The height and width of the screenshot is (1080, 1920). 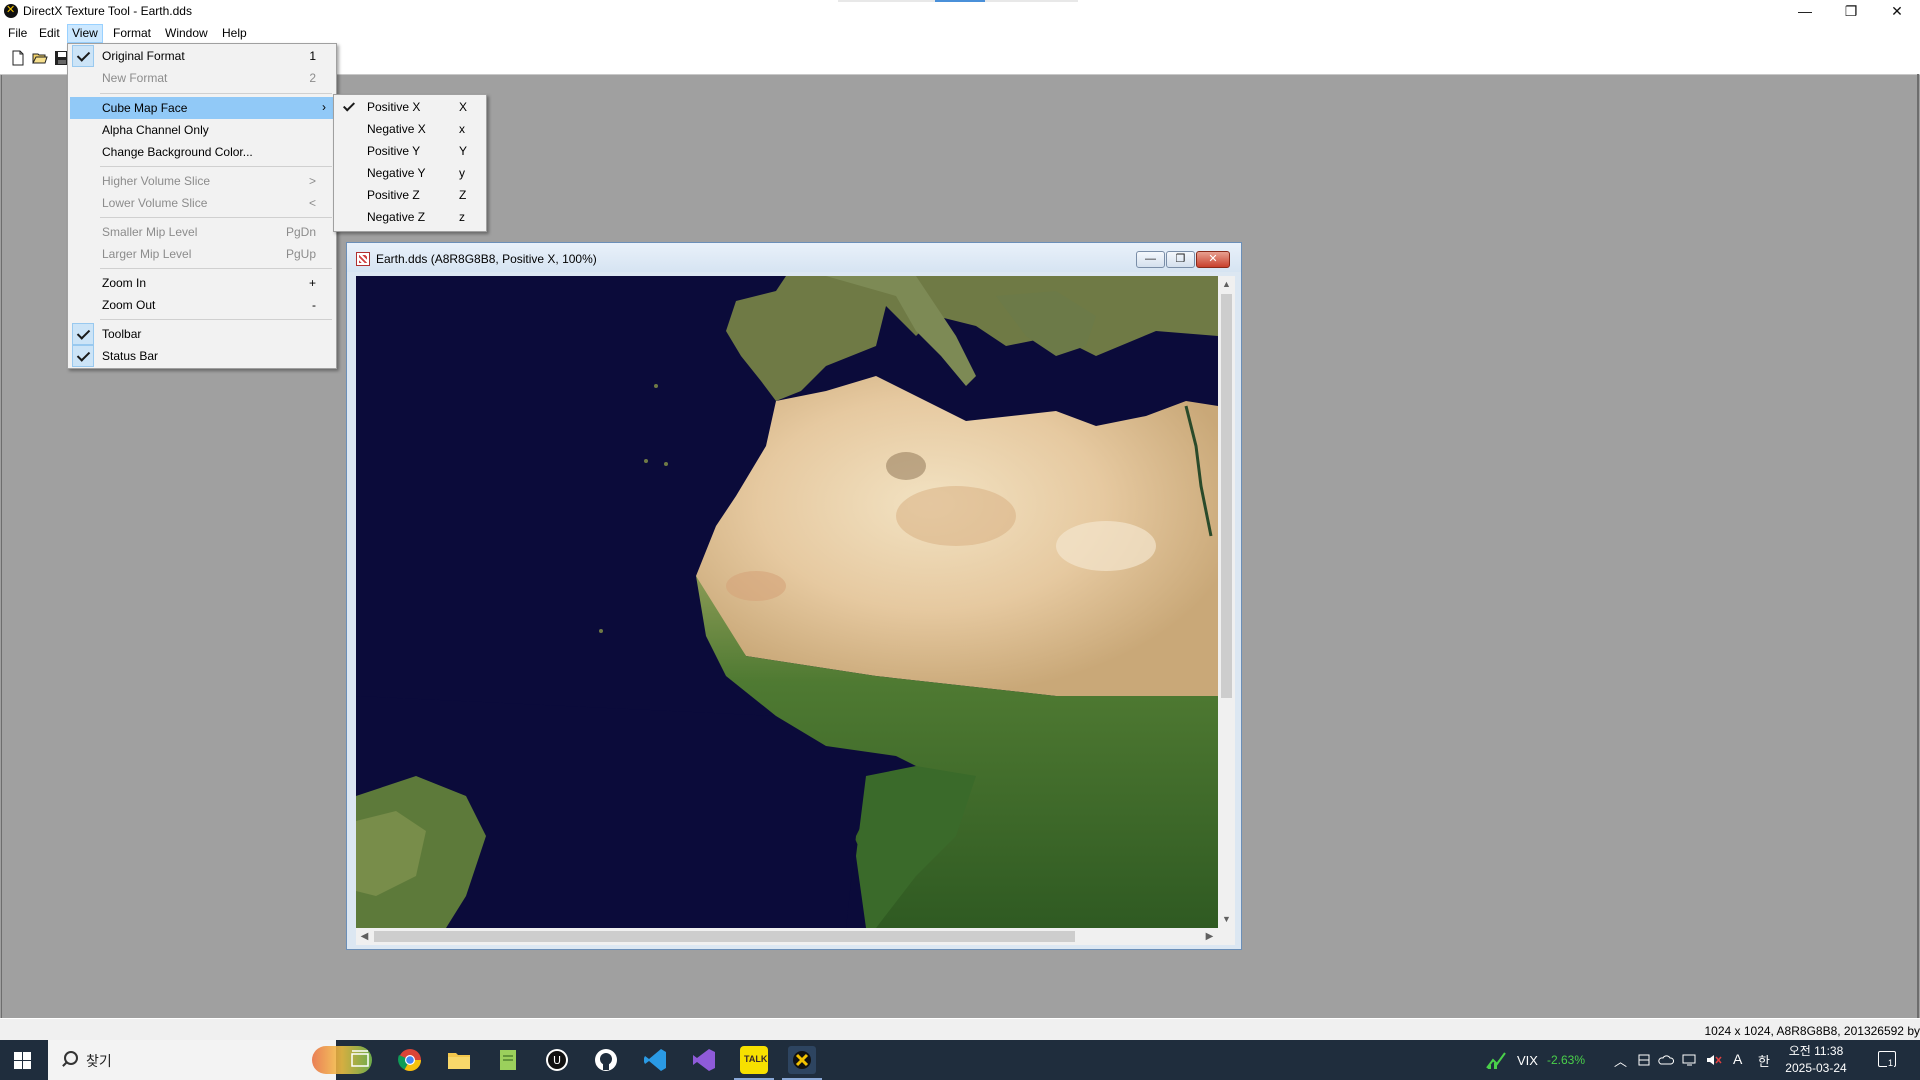 What do you see at coordinates (462, 173) in the screenshot?
I see `submenu-item-shortcut: y` at bounding box center [462, 173].